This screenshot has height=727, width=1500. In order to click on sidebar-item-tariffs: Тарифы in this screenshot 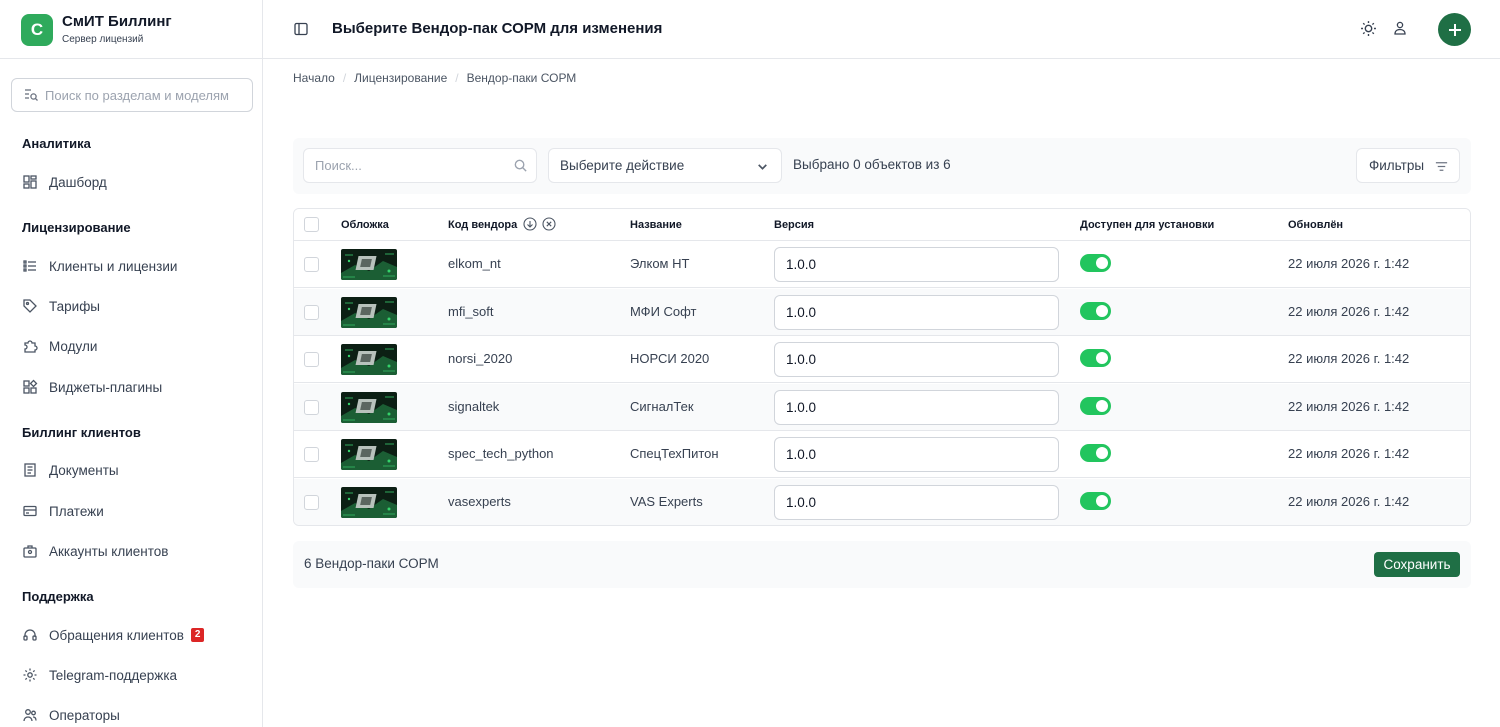, I will do `click(61, 306)`.